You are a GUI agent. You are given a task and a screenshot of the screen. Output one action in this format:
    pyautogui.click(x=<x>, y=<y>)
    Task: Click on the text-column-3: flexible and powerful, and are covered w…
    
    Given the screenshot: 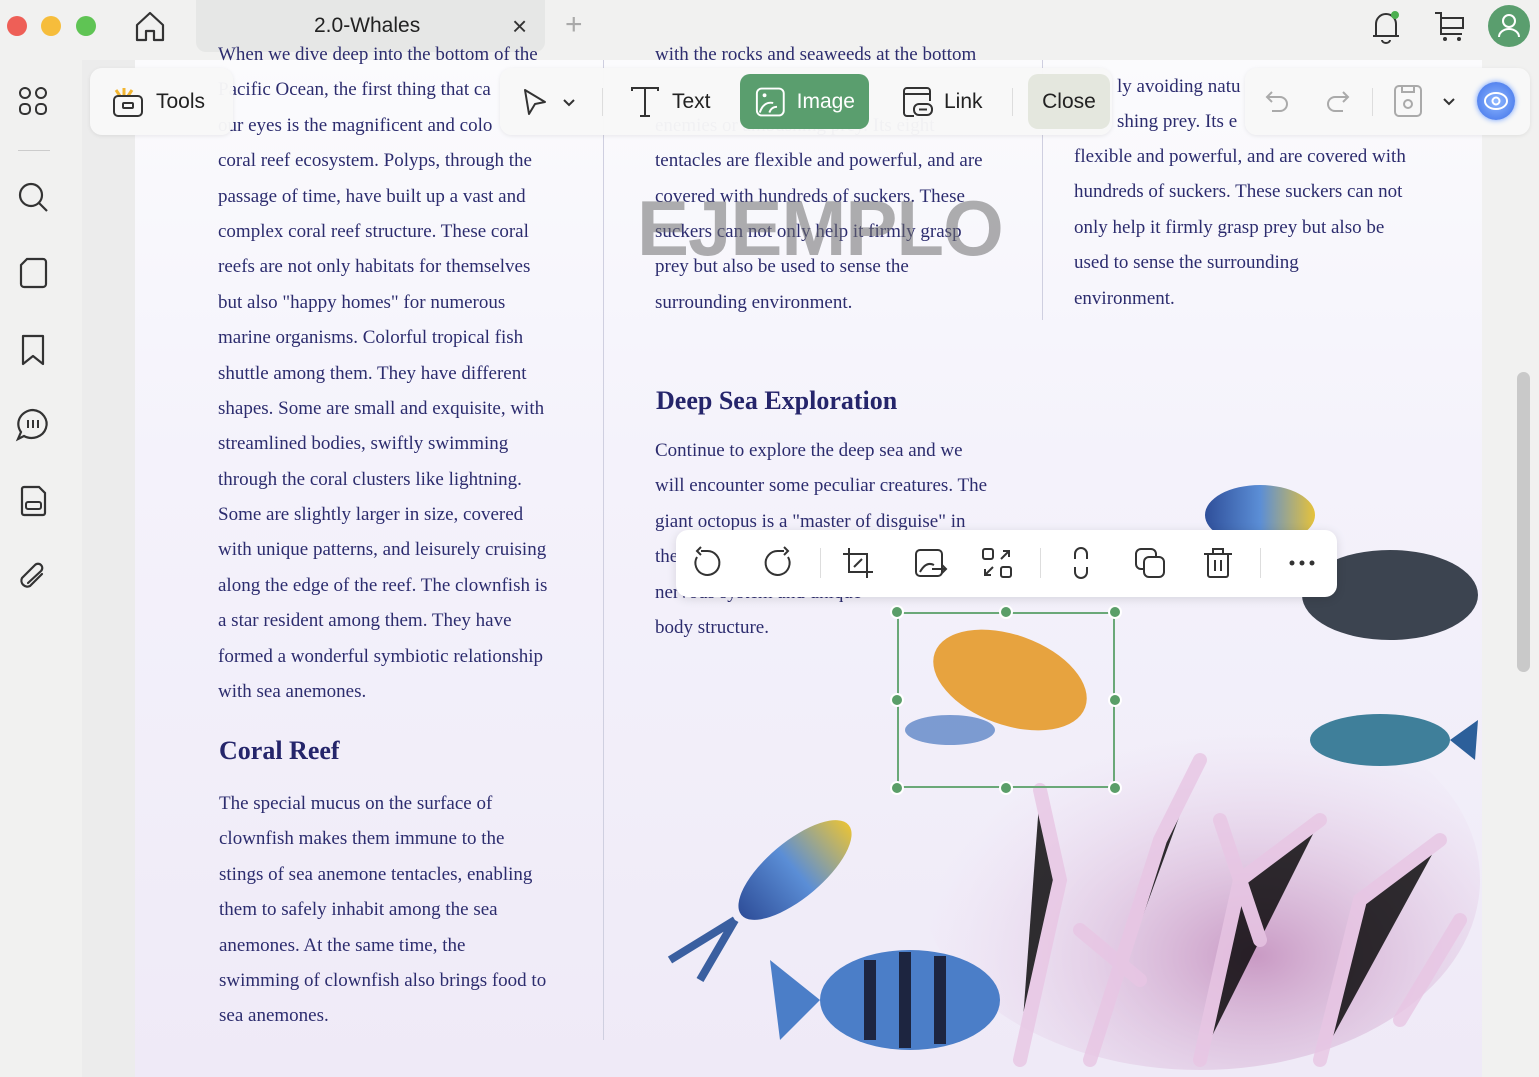 What is the action you would take?
    pyautogui.click(x=1240, y=227)
    